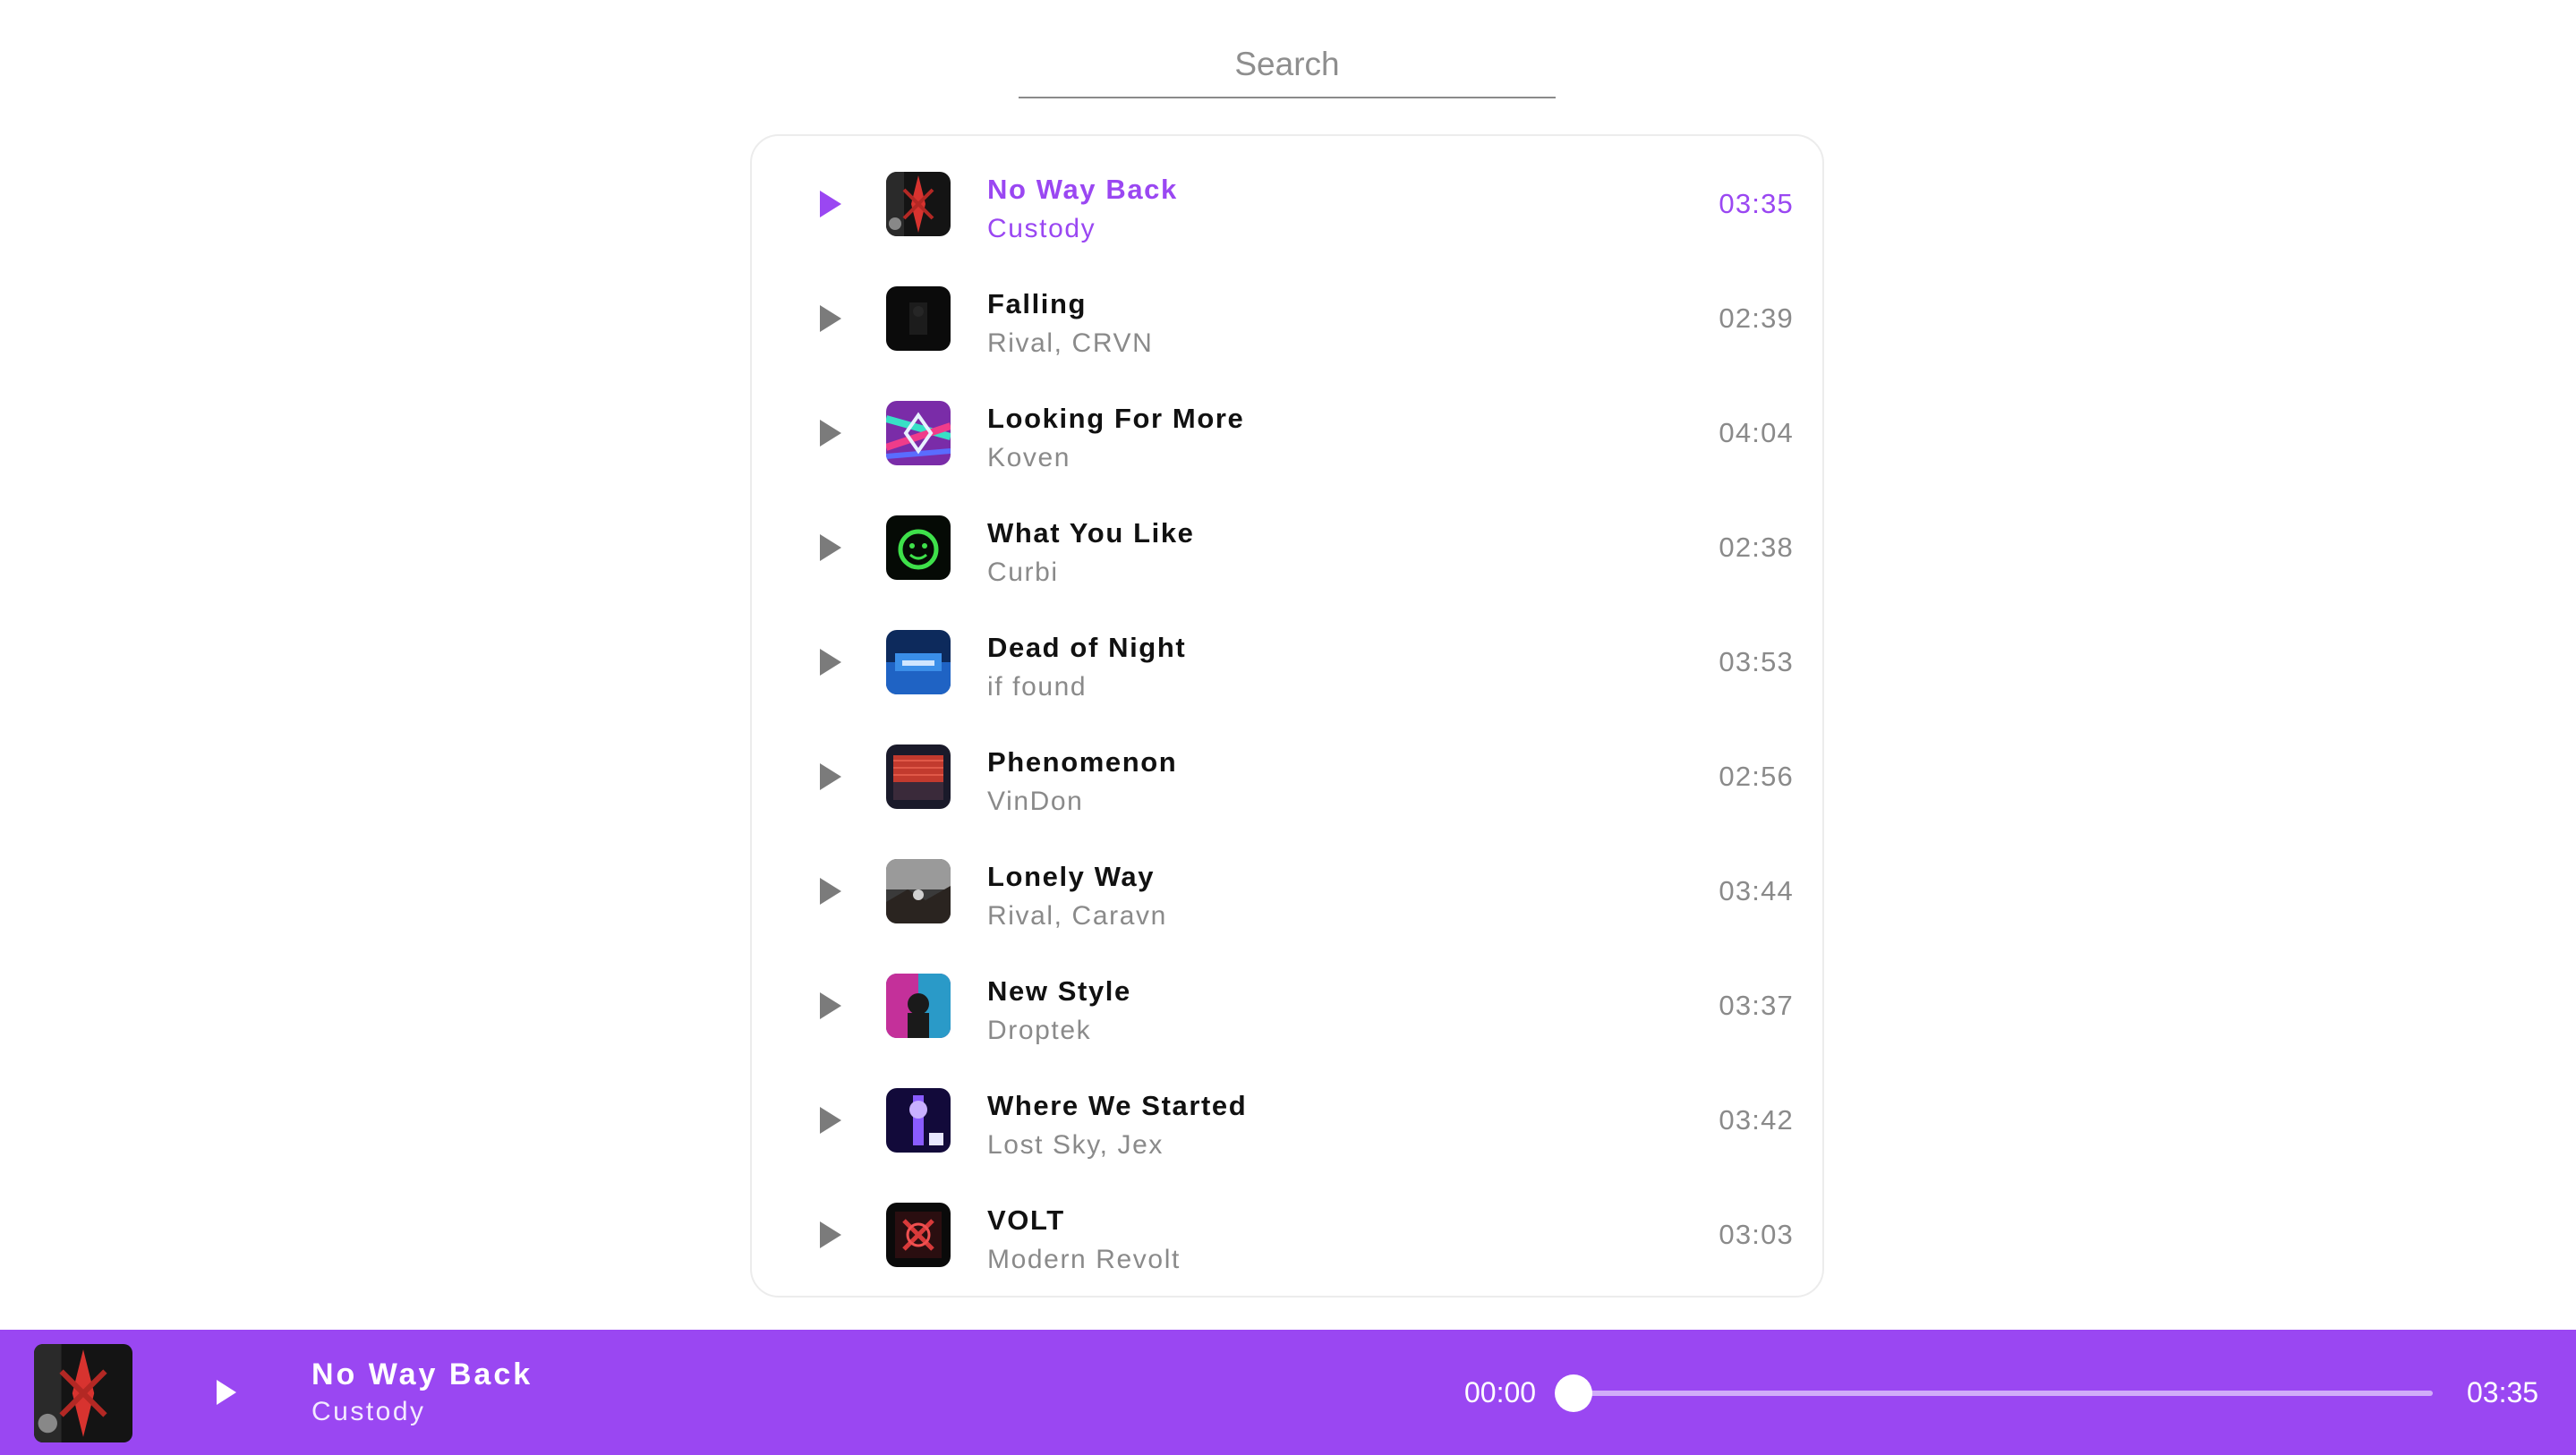  I want to click on cover-art-volt, so click(918, 1235).